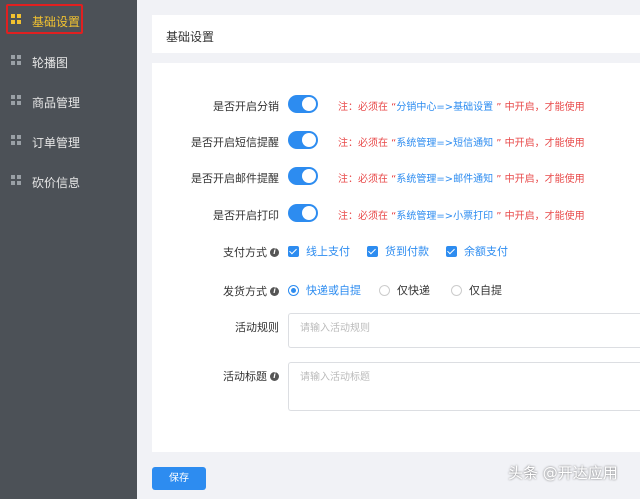 The height and width of the screenshot is (499, 640). I want to click on distribution-toggle, so click(303, 104).